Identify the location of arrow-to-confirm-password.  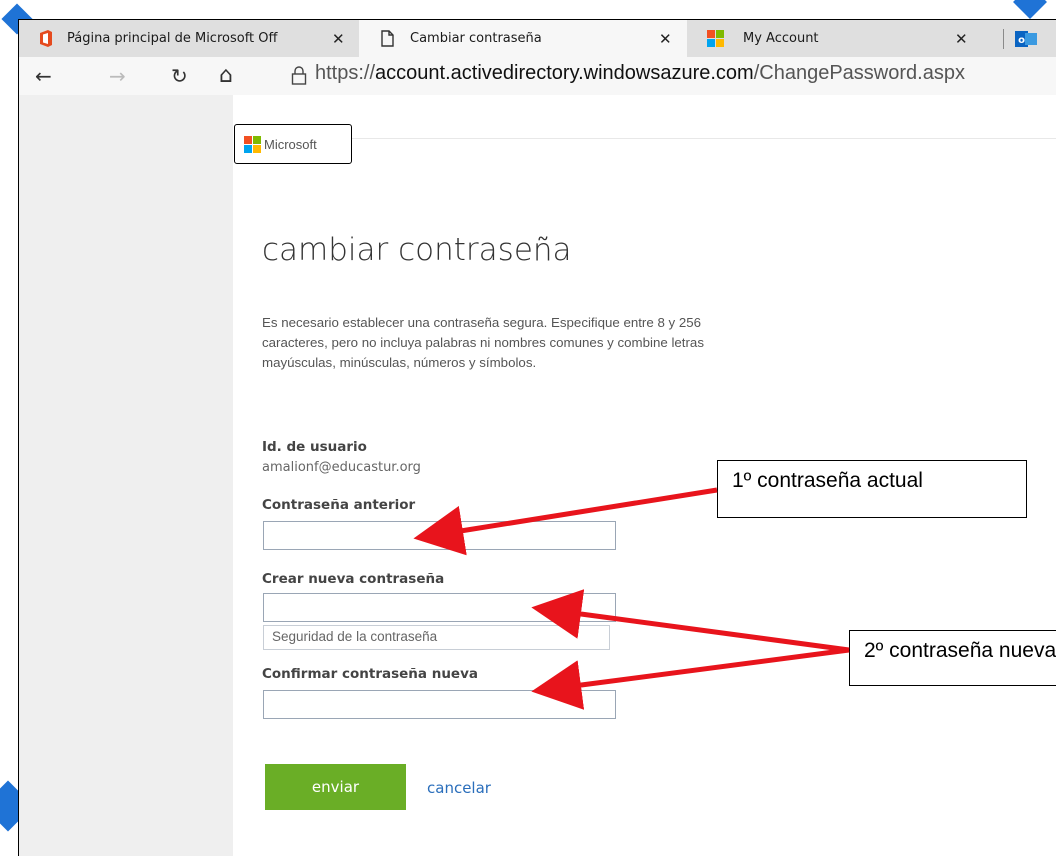
(690, 678).